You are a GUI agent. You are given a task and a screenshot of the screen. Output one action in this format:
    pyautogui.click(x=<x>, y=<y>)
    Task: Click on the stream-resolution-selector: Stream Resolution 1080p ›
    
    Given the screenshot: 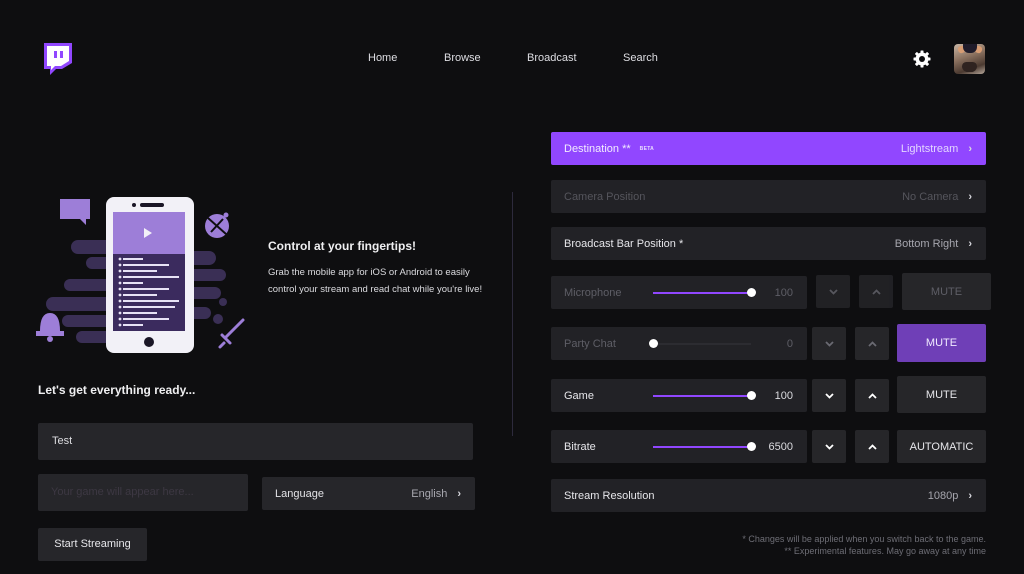 What is the action you would take?
    pyautogui.click(x=768, y=495)
    